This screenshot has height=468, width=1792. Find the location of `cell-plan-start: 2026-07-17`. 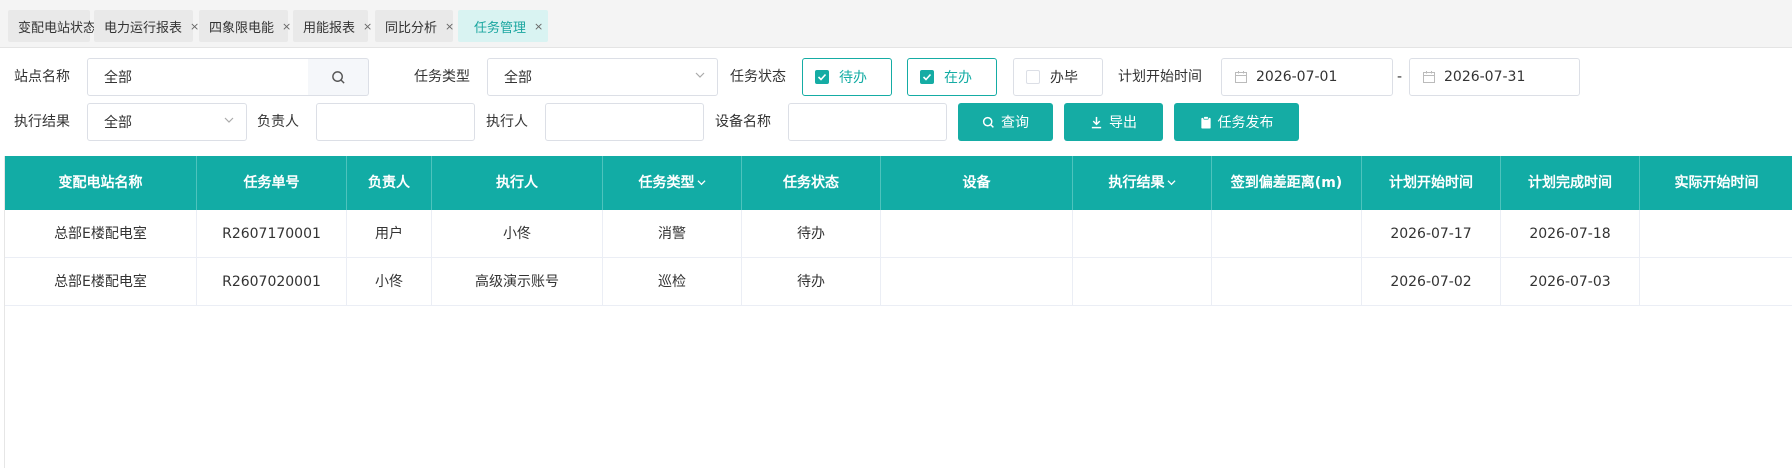

cell-plan-start: 2026-07-17 is located at coordinates (1431, 234).